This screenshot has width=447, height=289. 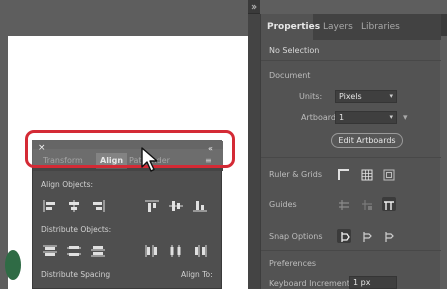 What do you see at coordinates (149, 159) in the screenshot?
I see `mouse-cursor-icon` at bounding box center [149, 159].